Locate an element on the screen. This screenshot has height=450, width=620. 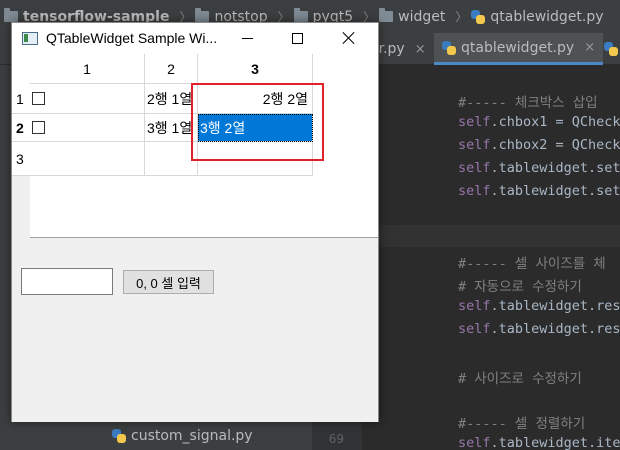
editor-tab-label: qtablewidget.py is located at coordinates (518, 47).